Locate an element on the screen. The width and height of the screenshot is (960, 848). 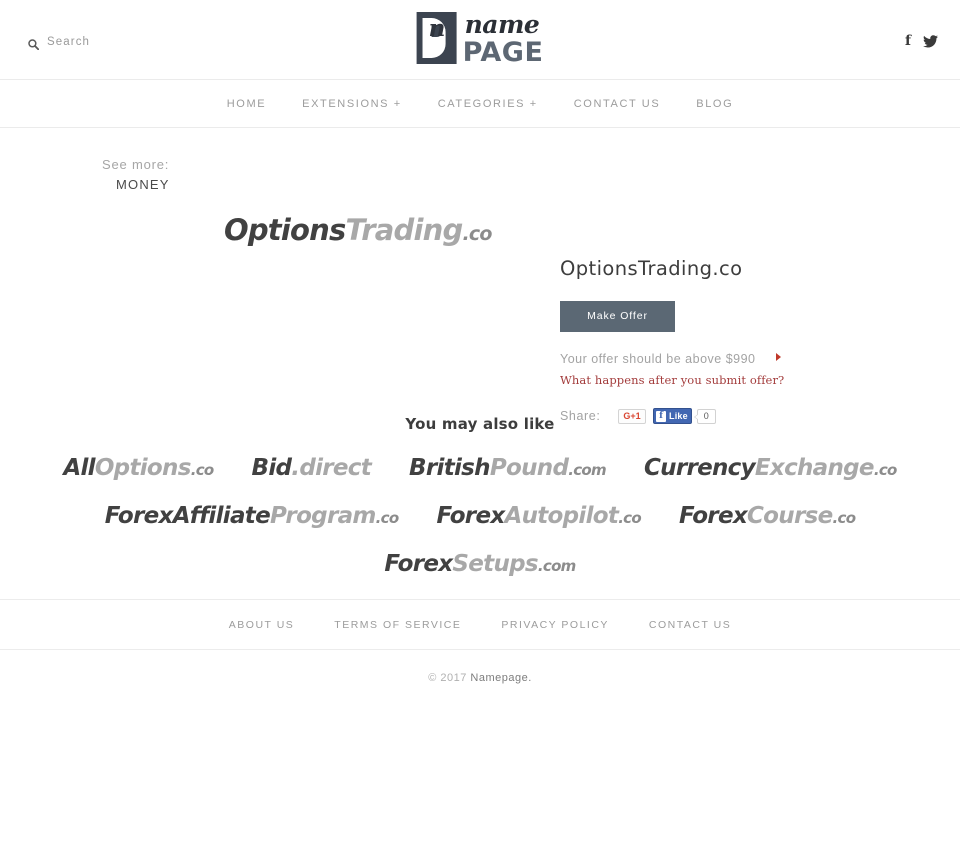
arrow-right-icon is located at coordinates (778, 357).